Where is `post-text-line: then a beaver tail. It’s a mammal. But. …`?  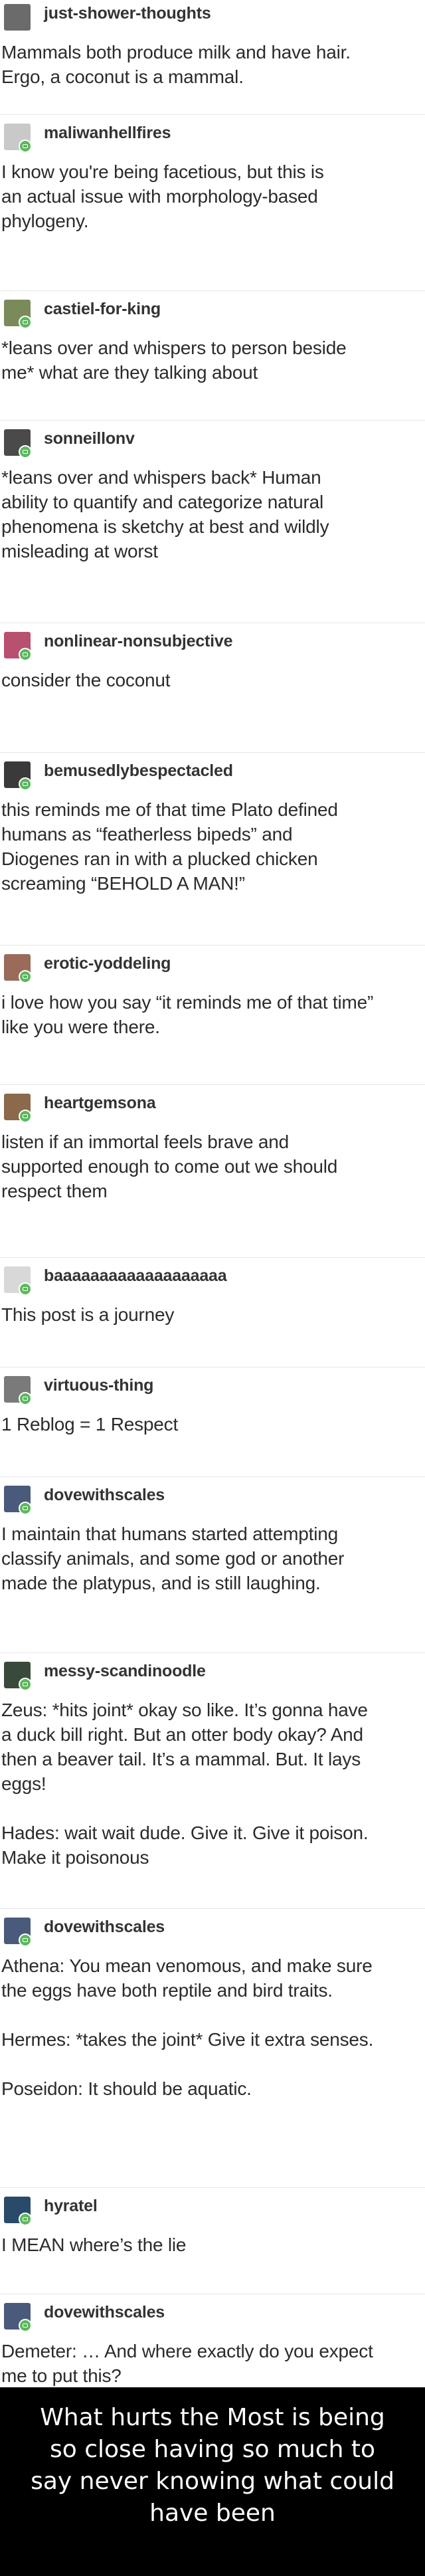
post-text-line: then a beaver tail. It’s a mammal. But. … is located at coordinates (181, 1759).